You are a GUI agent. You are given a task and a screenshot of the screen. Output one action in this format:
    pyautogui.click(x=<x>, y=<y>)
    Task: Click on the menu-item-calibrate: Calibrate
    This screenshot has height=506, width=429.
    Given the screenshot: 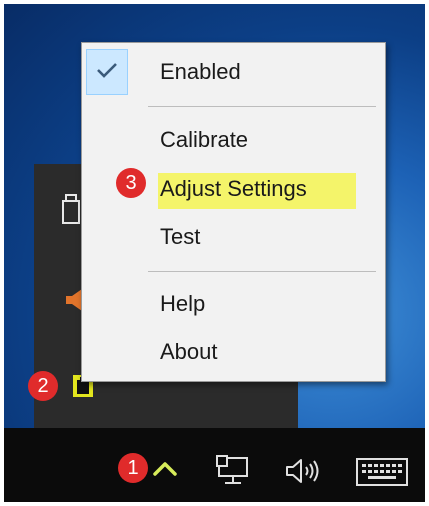 What is the action you would take?
    pyautogui.click(x=204, y=140)
    